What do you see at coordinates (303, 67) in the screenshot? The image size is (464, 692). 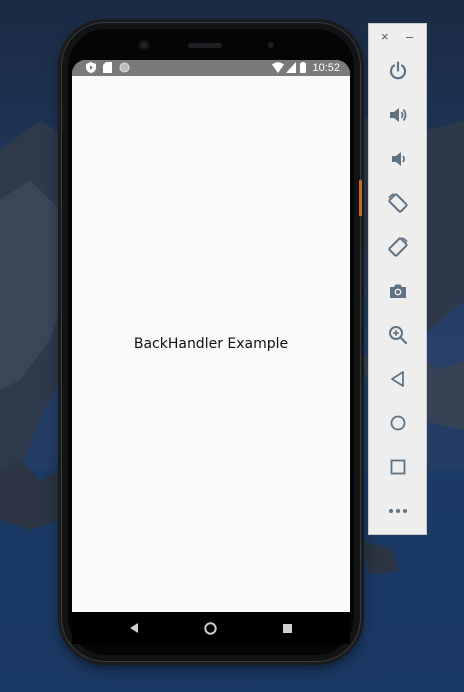 I see `battery-icon` at bounding box center [303, 67].